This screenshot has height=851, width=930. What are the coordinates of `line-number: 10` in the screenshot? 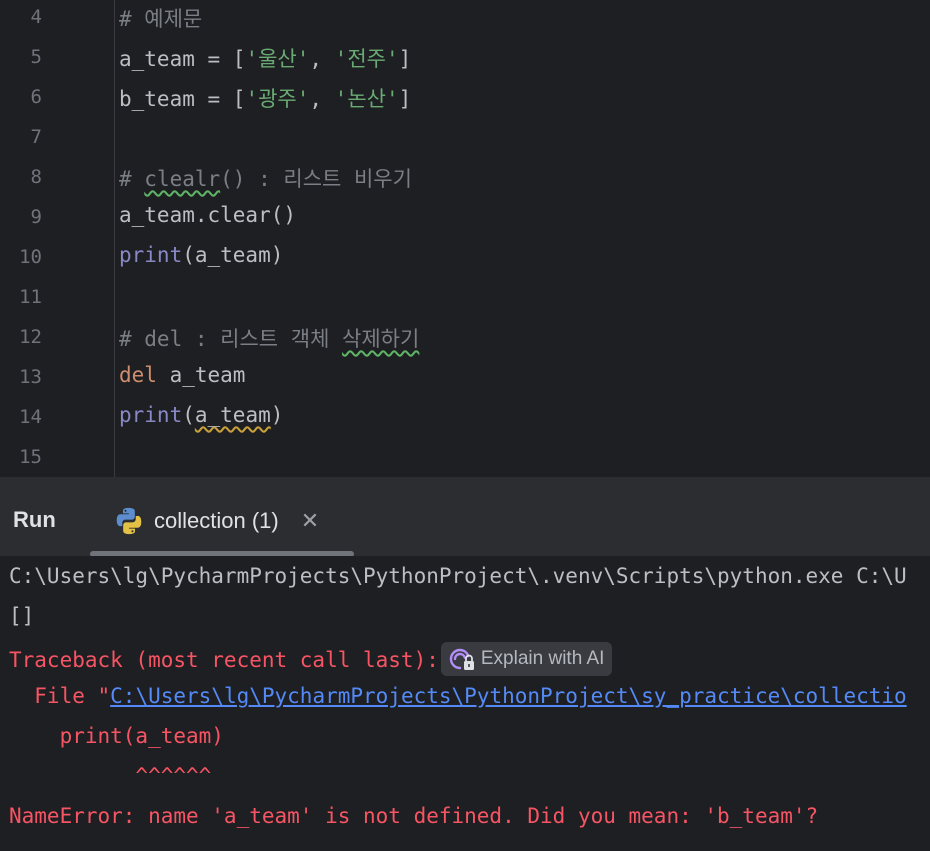 It's located at (30, 257).